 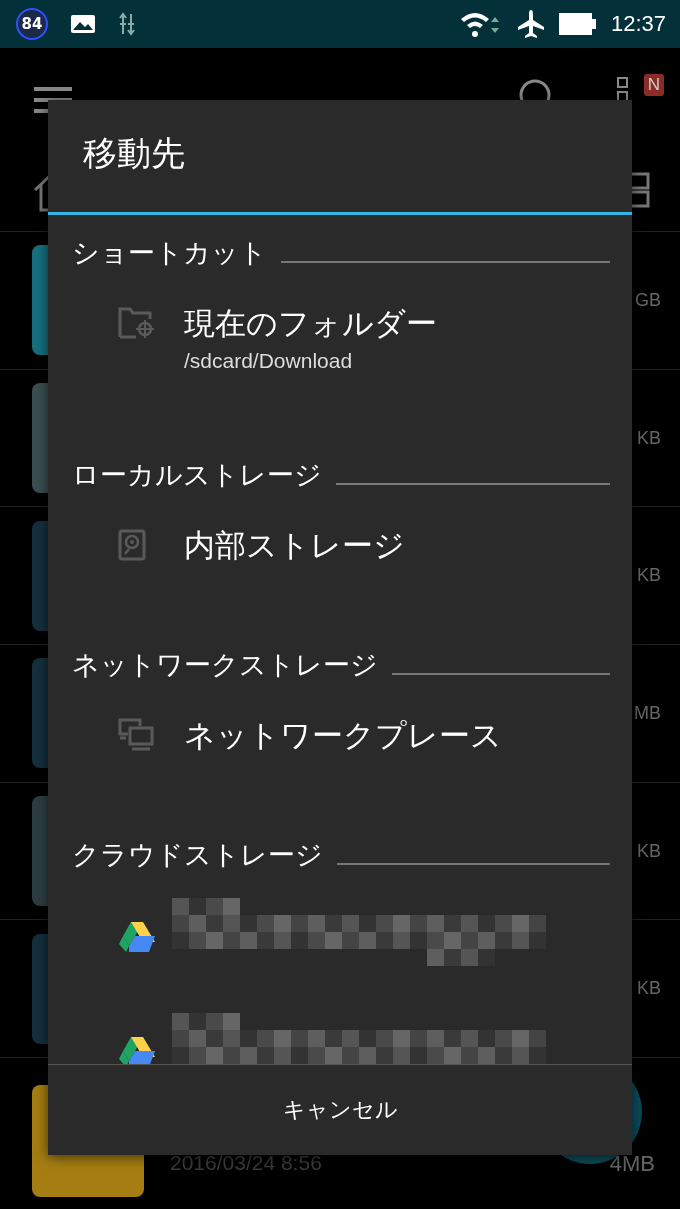 I want to click on battery-icon, so click(x=577, y=24).